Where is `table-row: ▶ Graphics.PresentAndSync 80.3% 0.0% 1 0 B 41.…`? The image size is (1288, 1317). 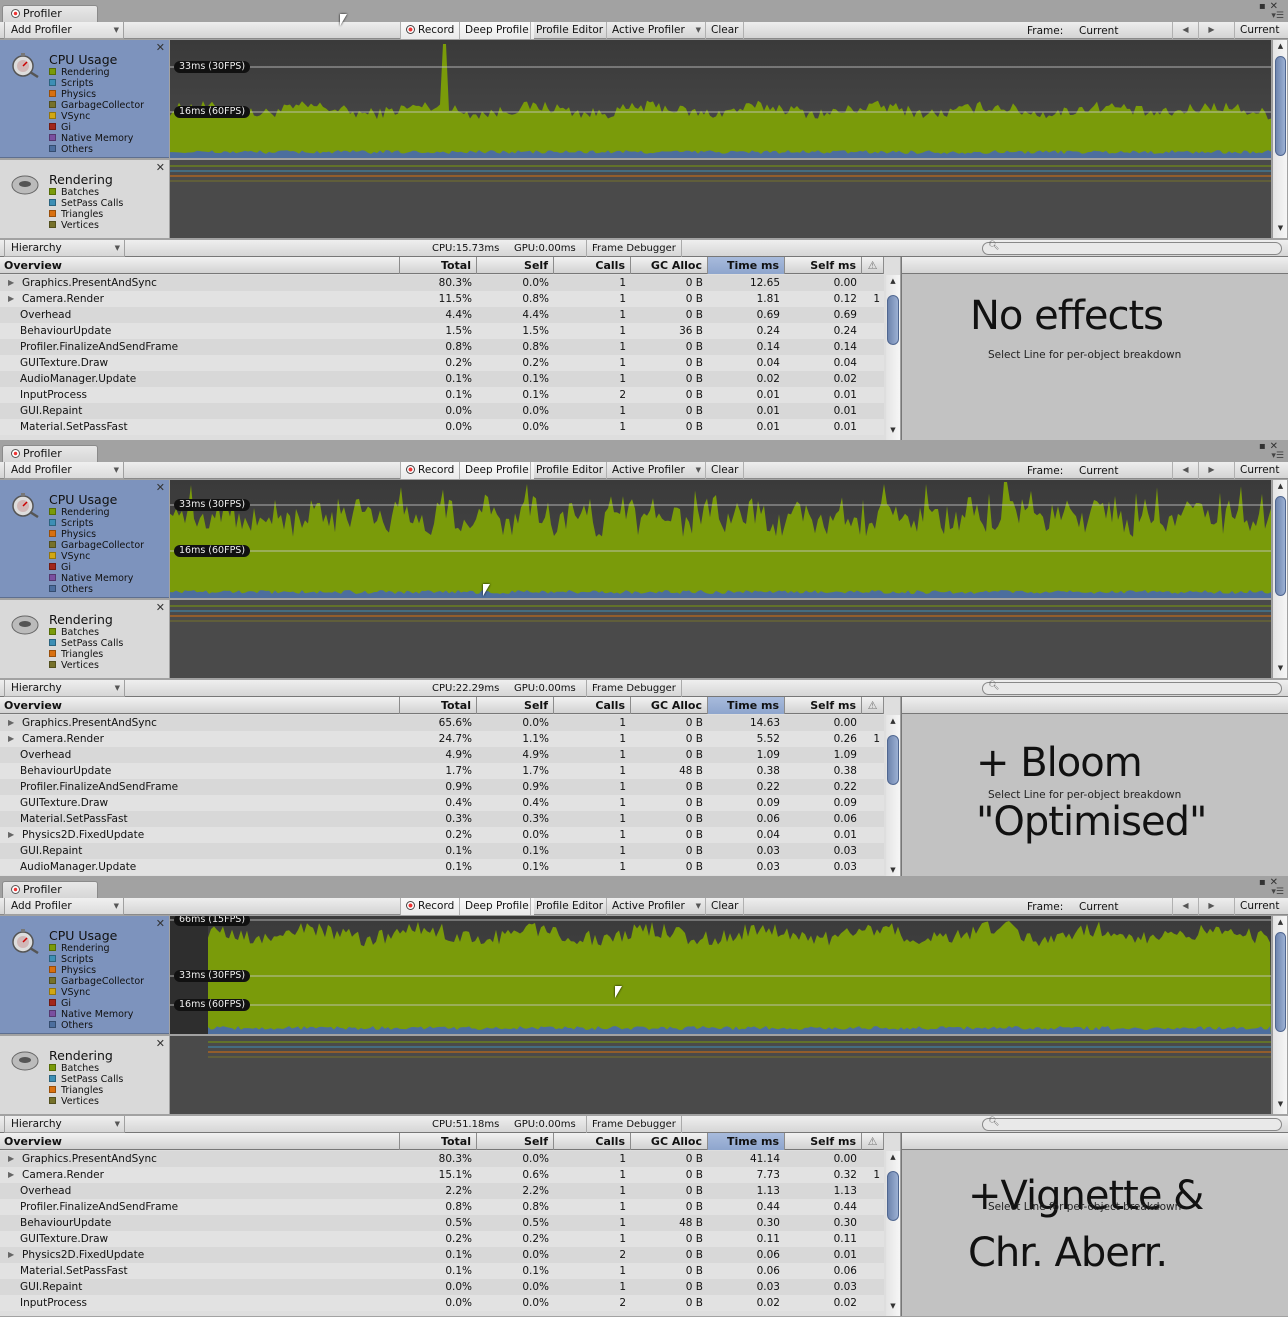 table-row: ▶ Graphics.PresentAndSync 80.3% 0.0% 1 0 B 41.… is located at coordinates (442, 1159).